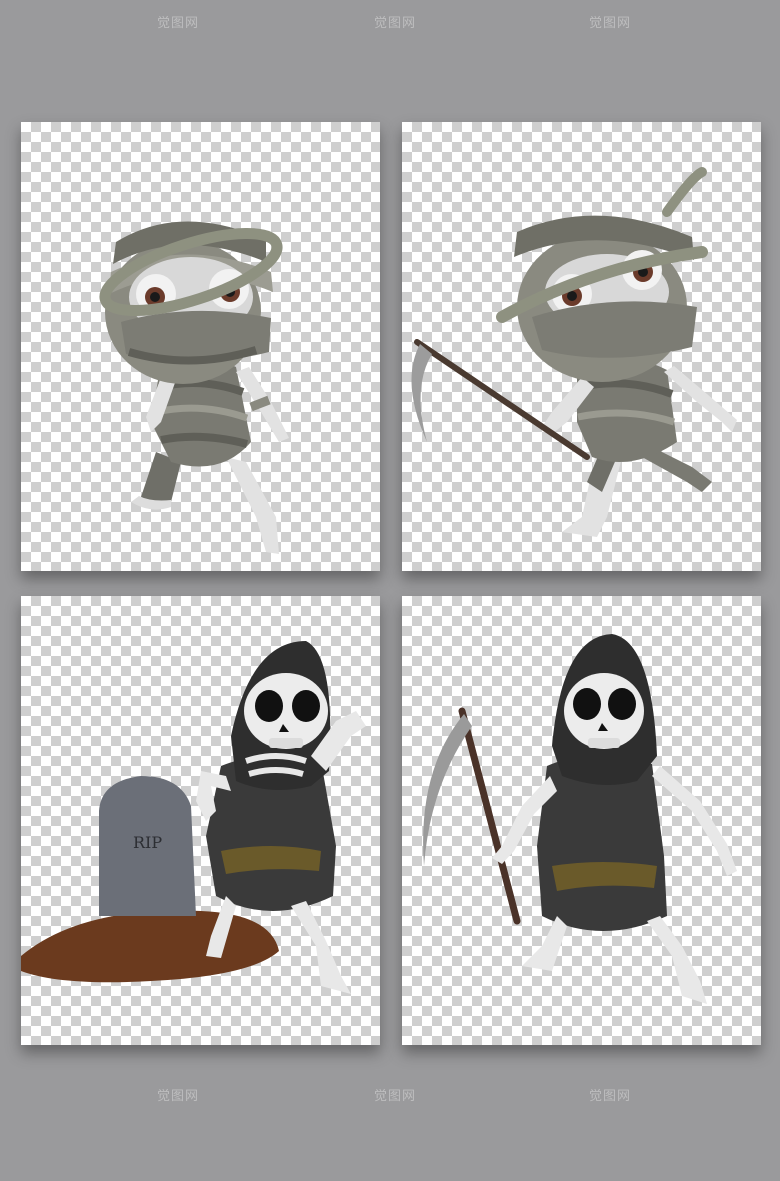 This screenshot has width=780, height=1181. Describe the element at coordinates (147, 842) in the screenshot. I see `tombstone-text: RIP` at that location.